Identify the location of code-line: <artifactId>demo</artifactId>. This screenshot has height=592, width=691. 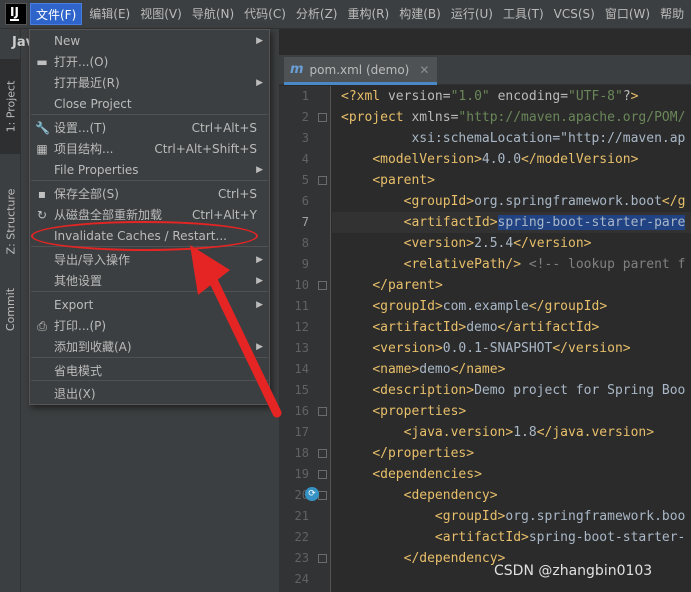
(470, 327).